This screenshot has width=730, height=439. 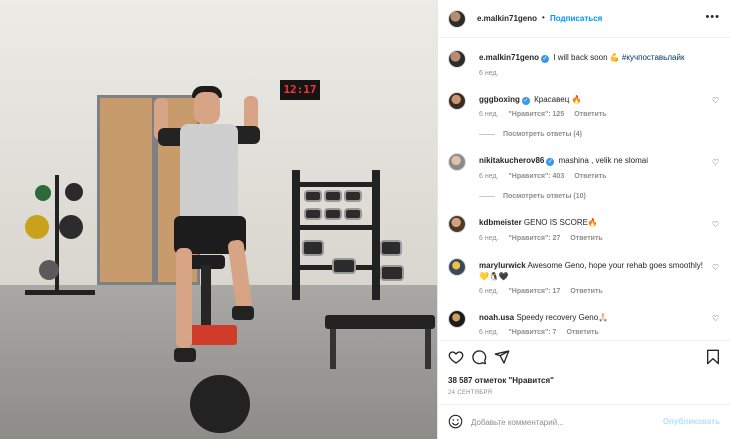 What do you see at coordinates (566, 422) in the screenshot?
I see `comment-input` at bounding box center [566, 422].